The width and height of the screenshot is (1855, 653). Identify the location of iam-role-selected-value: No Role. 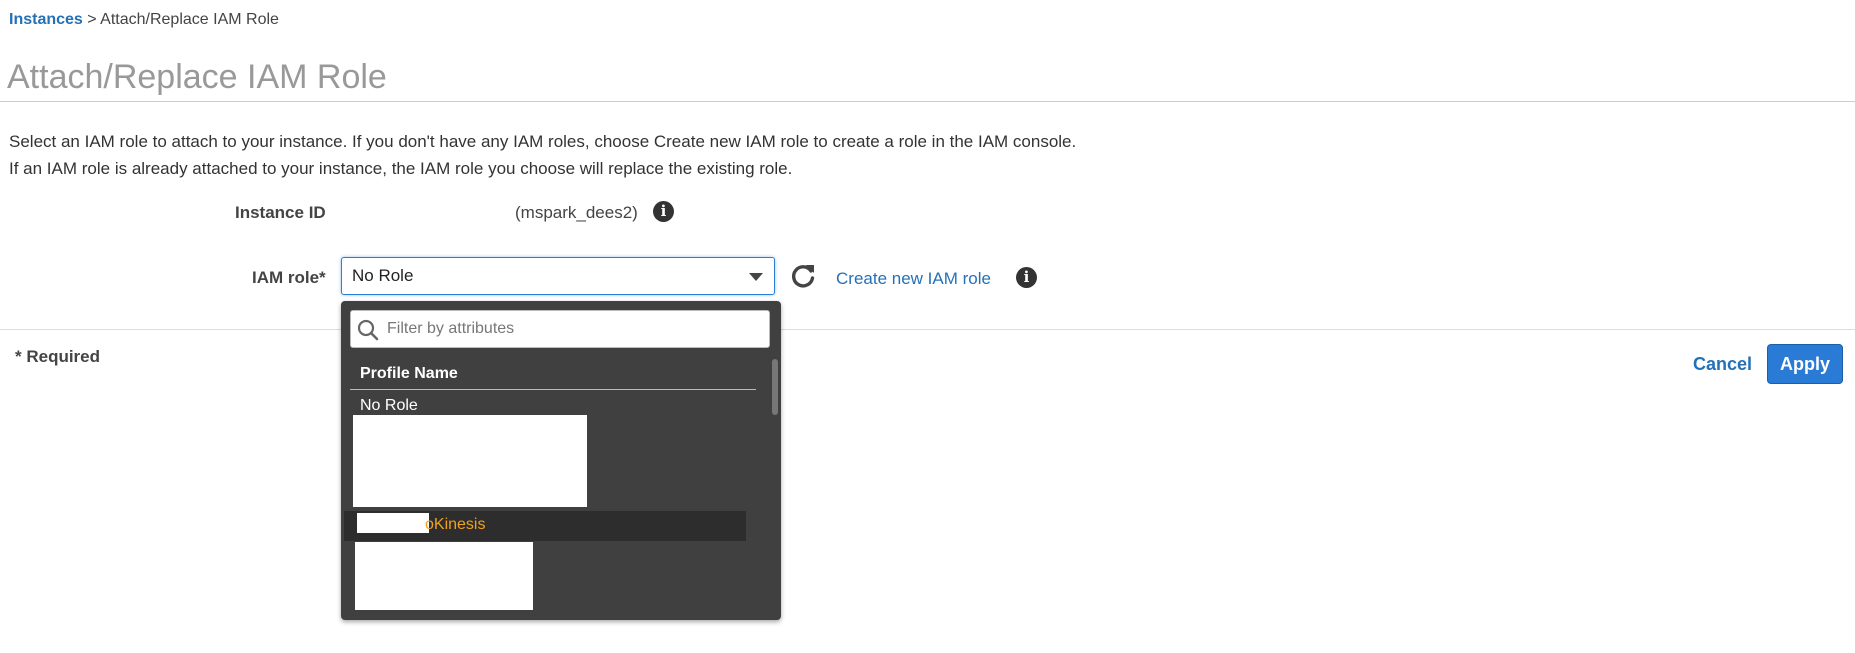
(383, 275).